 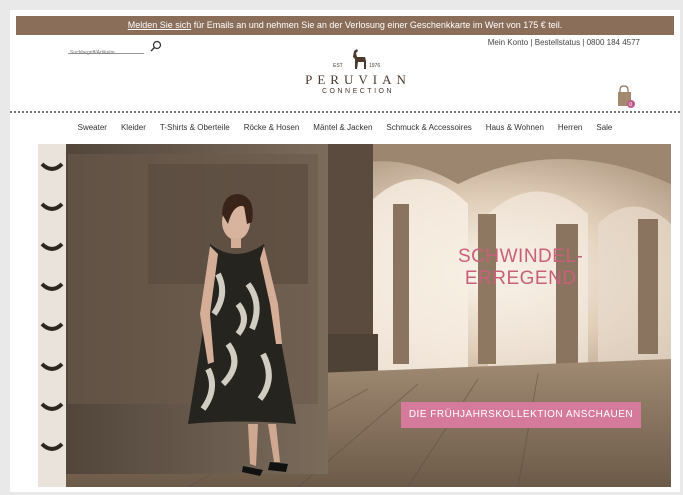 I want to click on nav-item-herren: Herren, so click(x=570, y=132).